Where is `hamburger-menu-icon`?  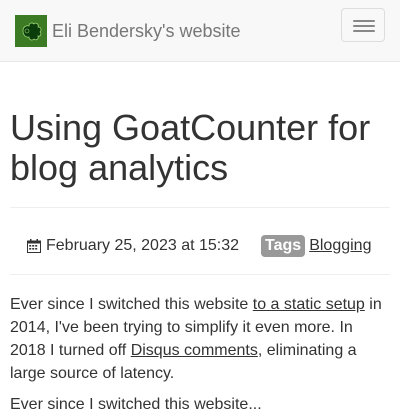
hamburger-menu-icon is located at coordinates (364, 21).